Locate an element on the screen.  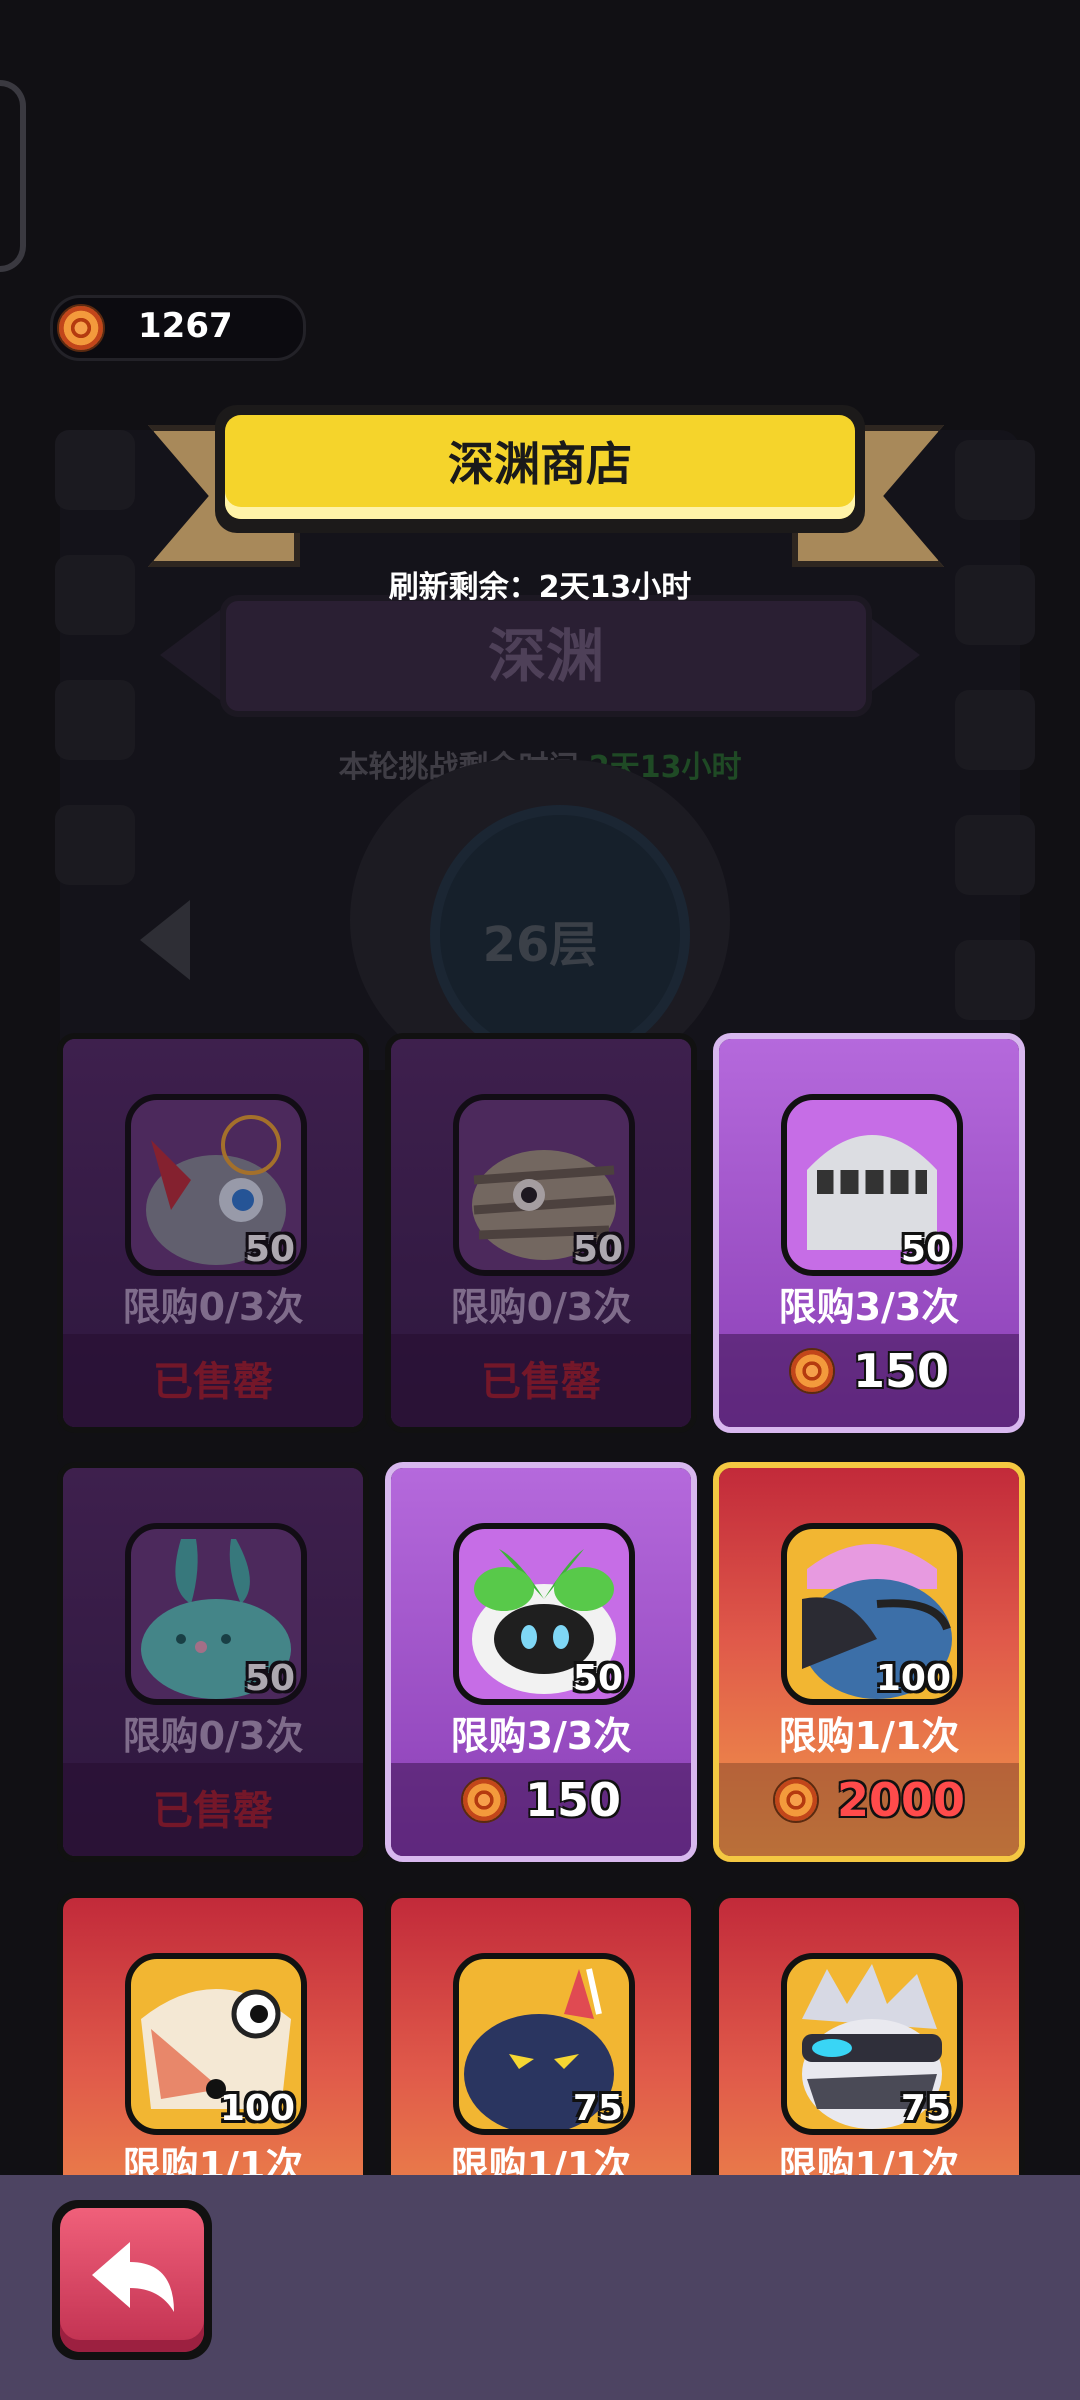
shop-title-banner: 深渊商店 is located at coordinates (540, 469).